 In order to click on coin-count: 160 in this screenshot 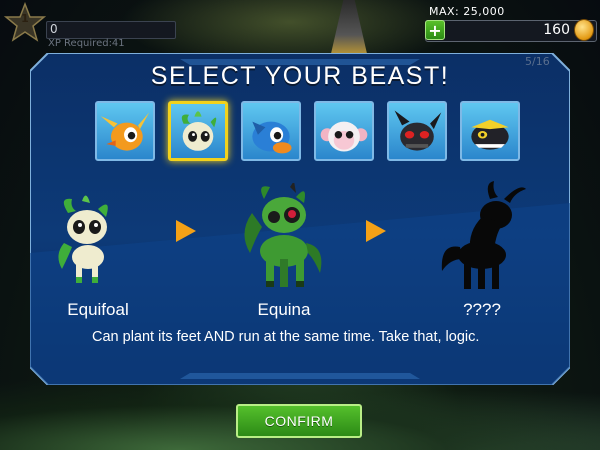, I will do `click(556, 30)`.